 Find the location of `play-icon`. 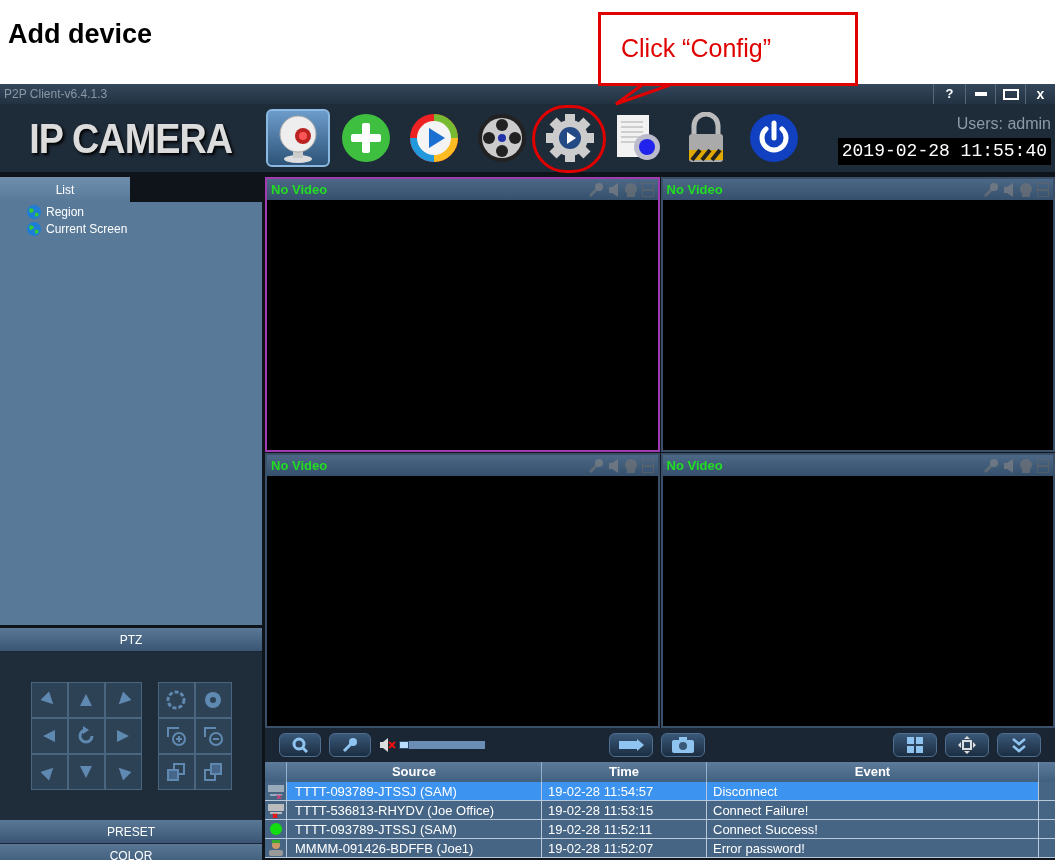

play-icon is located at coordinates (434, 138).